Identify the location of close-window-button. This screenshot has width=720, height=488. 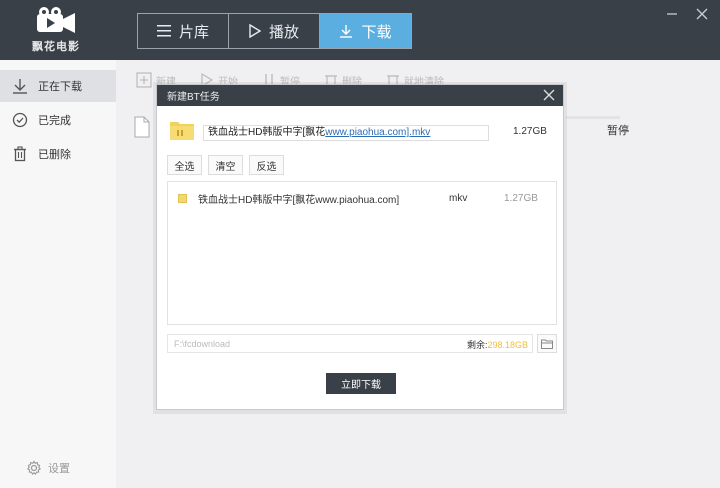
(702, 14).